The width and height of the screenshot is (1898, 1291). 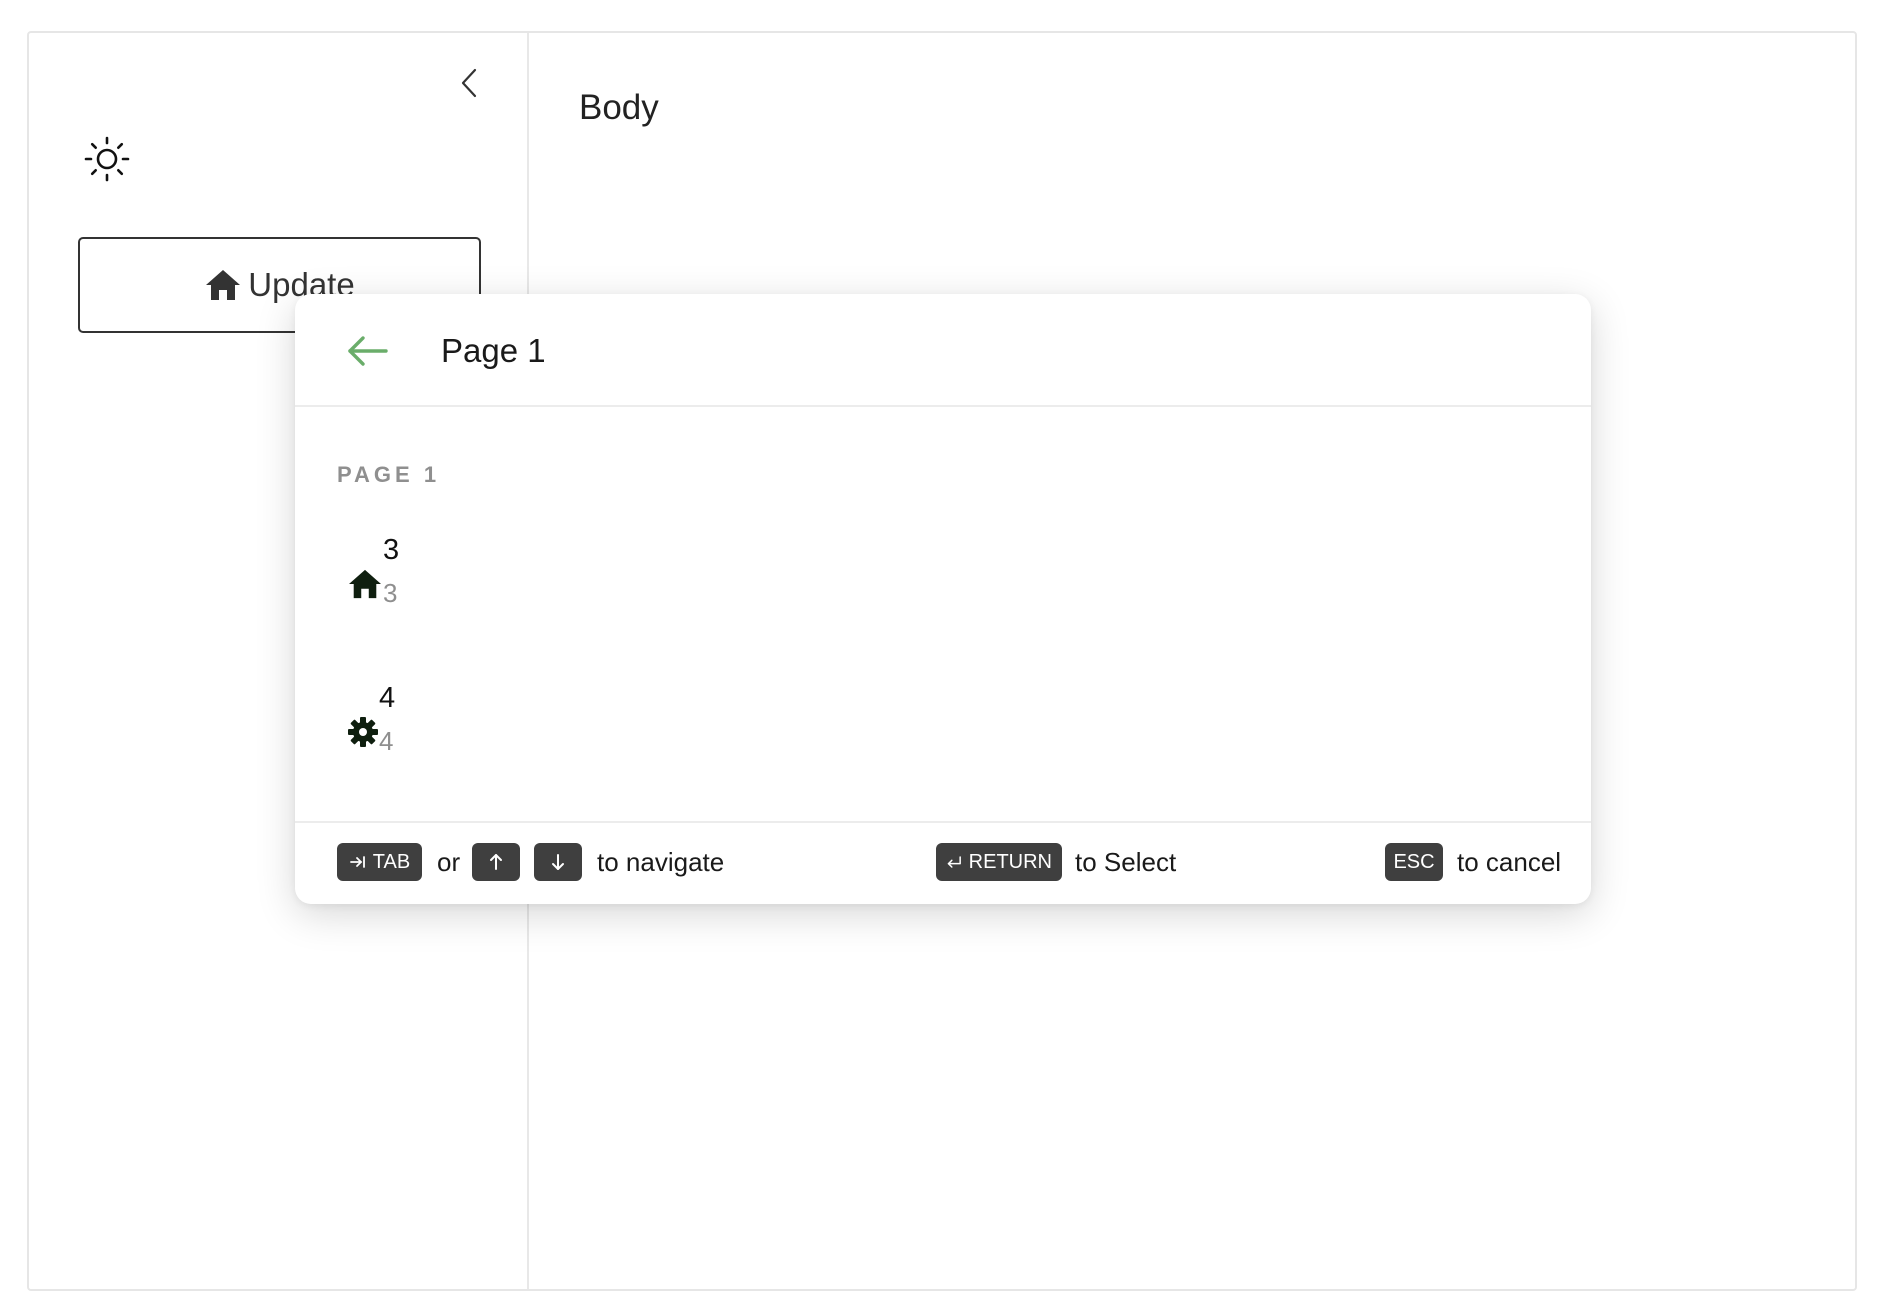 I want to click on select-text: to Select, so click(x=1126, y=862).